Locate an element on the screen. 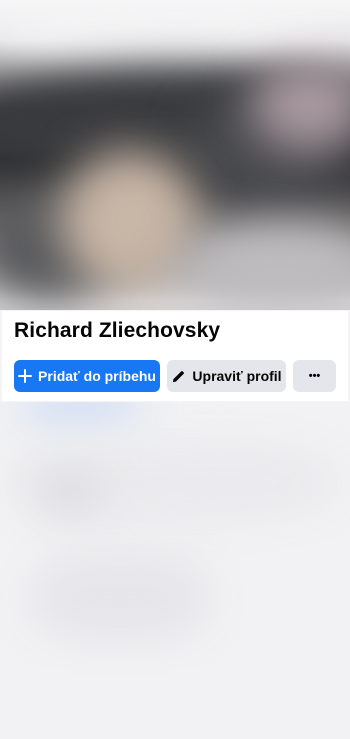 This screenshot has width=350, height=739. more-options-button: ••• is located at coordinates (314, 376).